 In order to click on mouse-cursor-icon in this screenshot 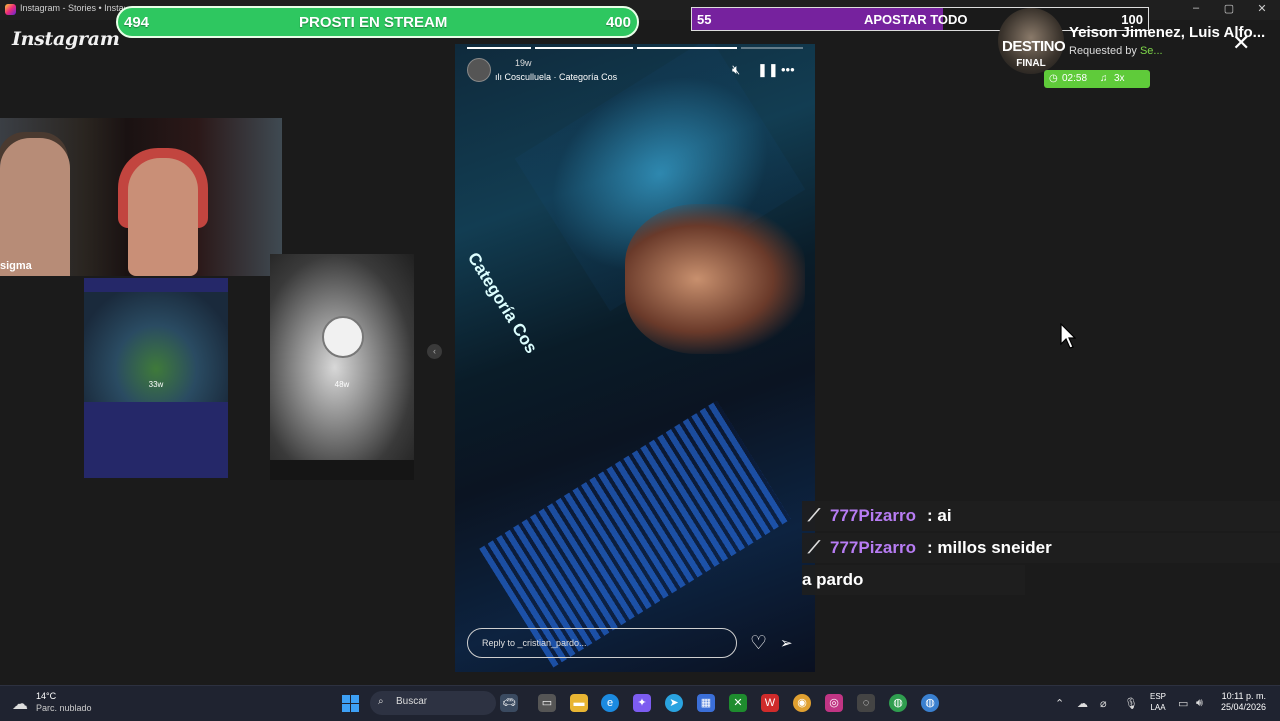, I will do `click(1068, 336)`.